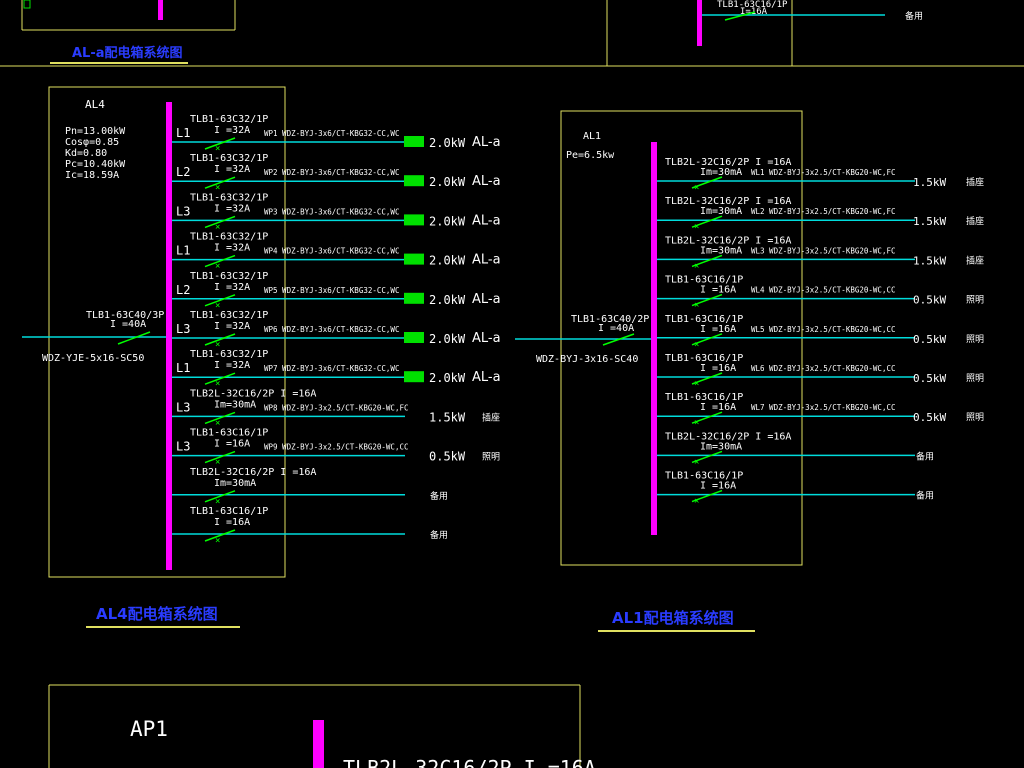  Describe the element at coordinates (92, 142) in the screenshot. I see `al4-param: Cosφ=0.85` at that location.